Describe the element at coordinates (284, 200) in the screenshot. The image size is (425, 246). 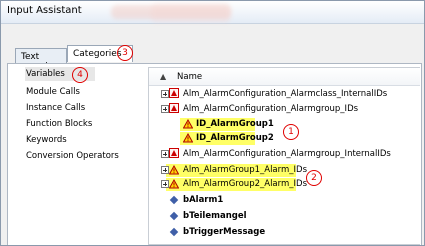
I see `tree-row: bAlarm1` at that location.